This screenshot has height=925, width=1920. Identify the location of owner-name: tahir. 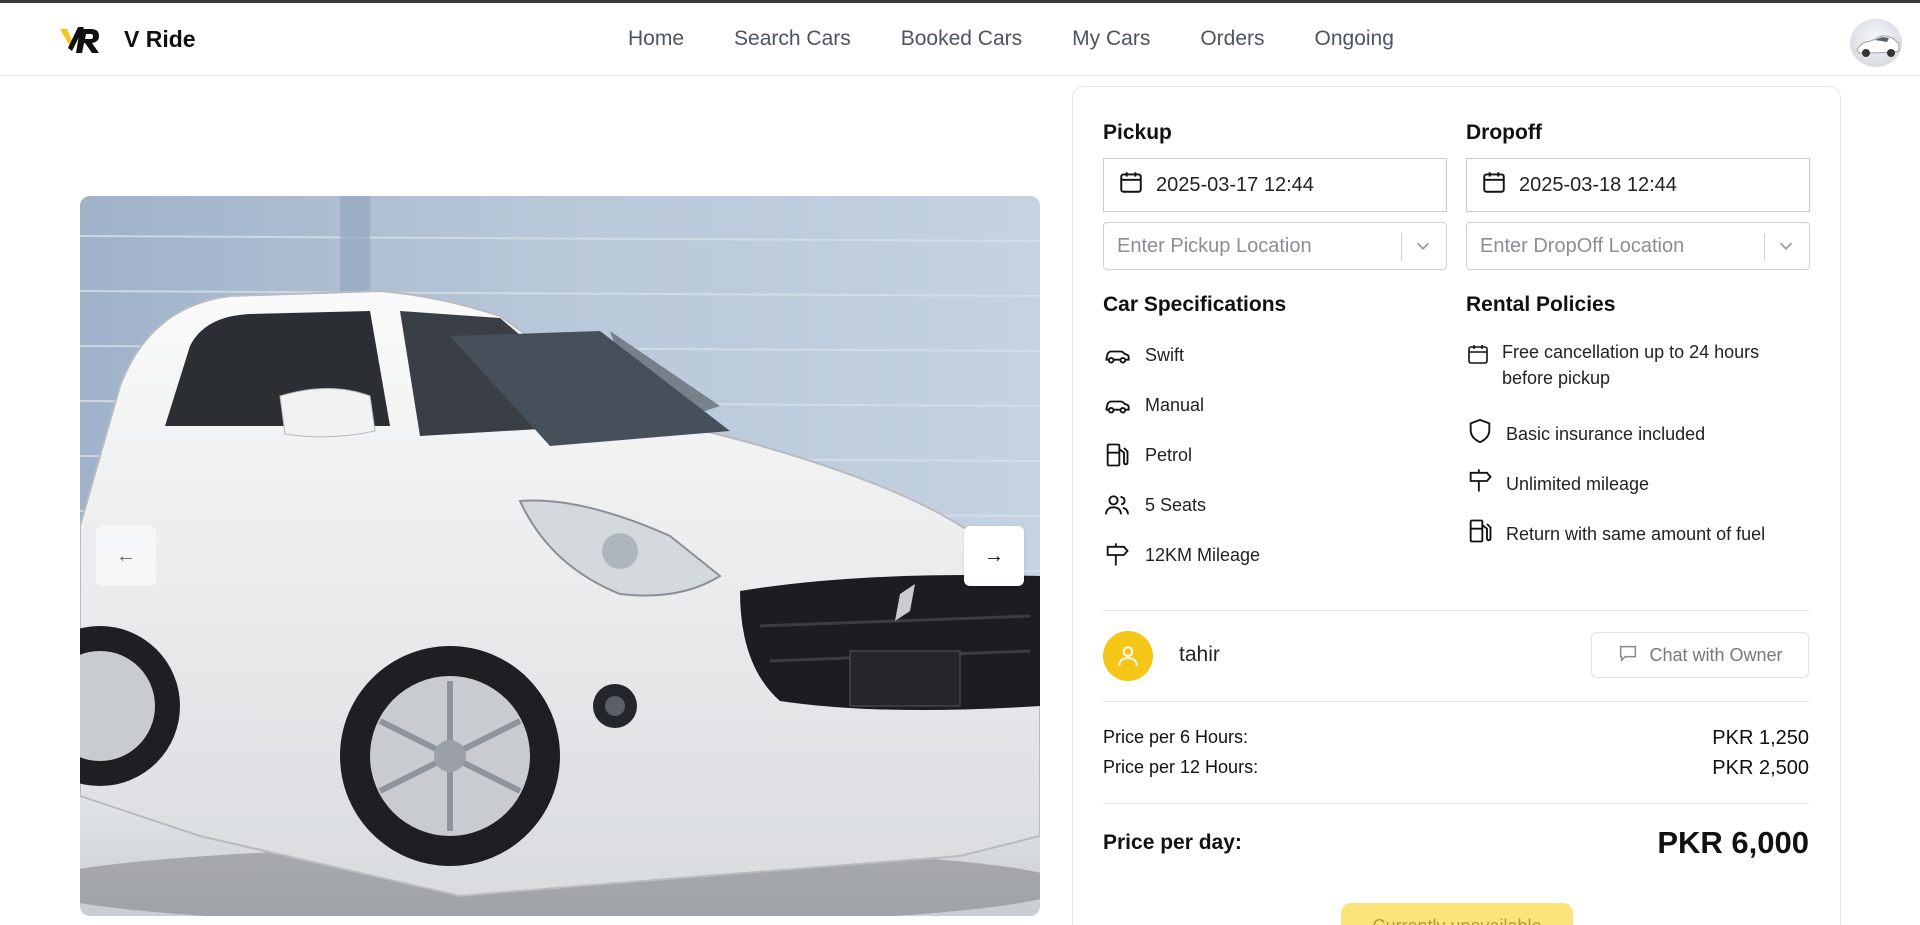
(1199, 654).